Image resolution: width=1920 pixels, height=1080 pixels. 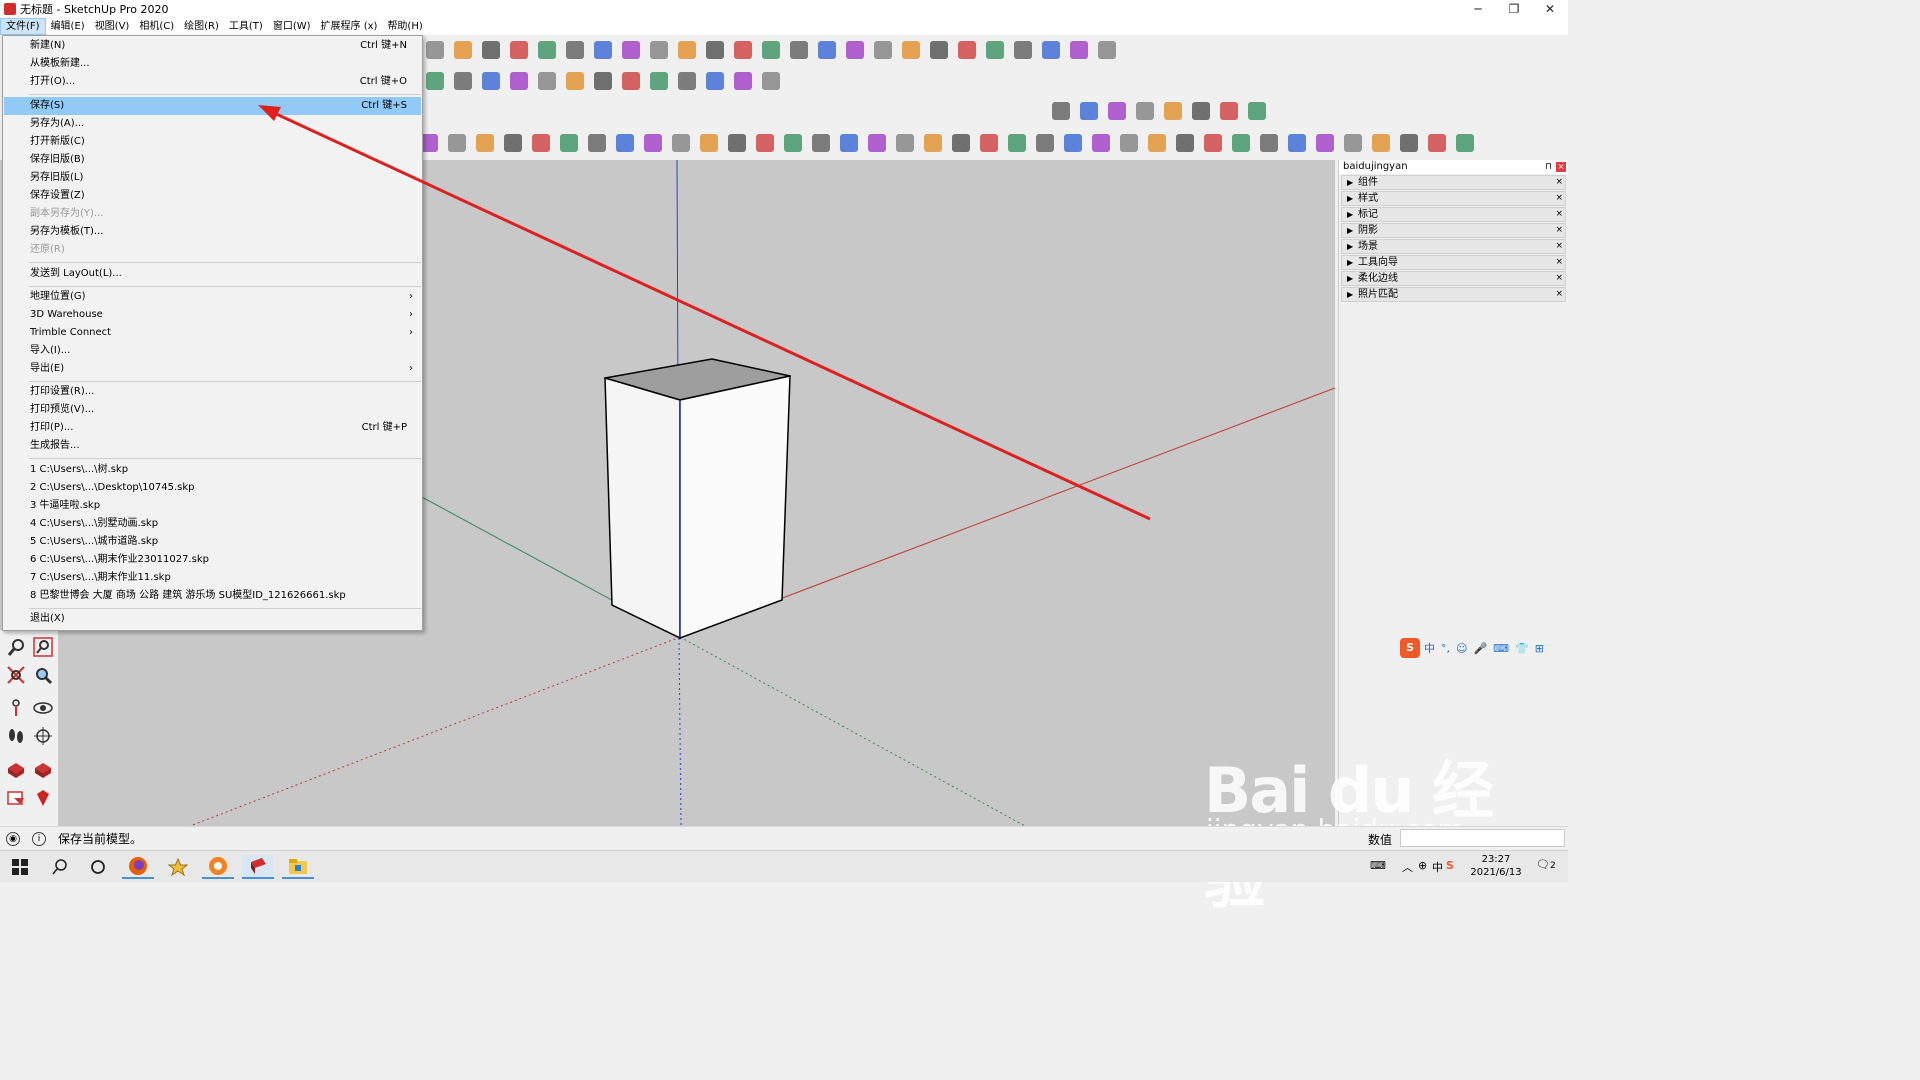 I want to click on menu-item-open: 打开(O)... Ctrl 键+O, so click(x=212, y=82).